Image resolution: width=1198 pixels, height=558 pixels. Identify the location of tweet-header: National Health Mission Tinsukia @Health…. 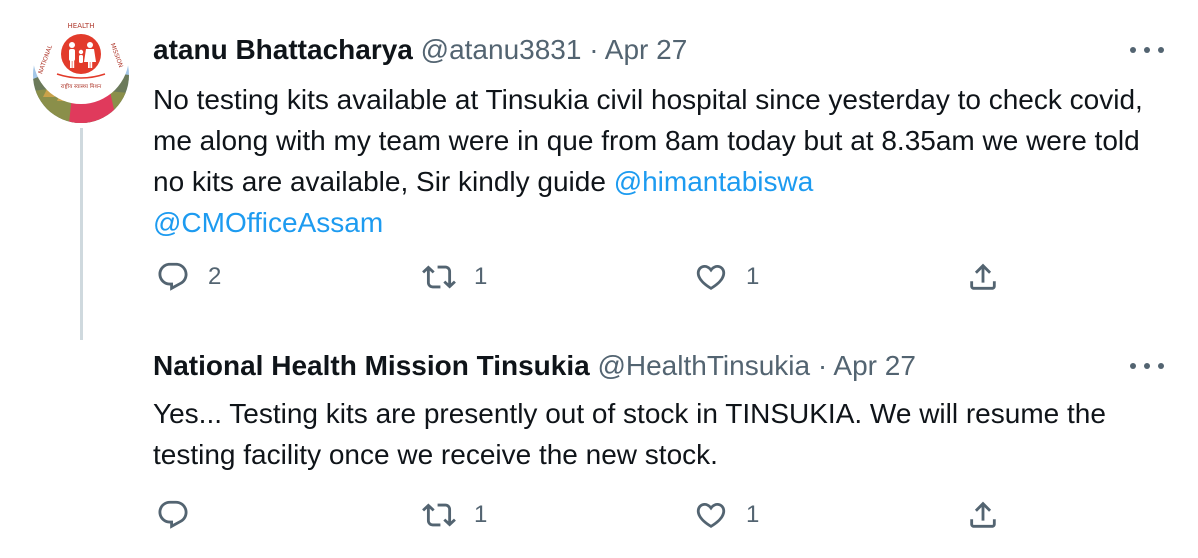
(534, 366).